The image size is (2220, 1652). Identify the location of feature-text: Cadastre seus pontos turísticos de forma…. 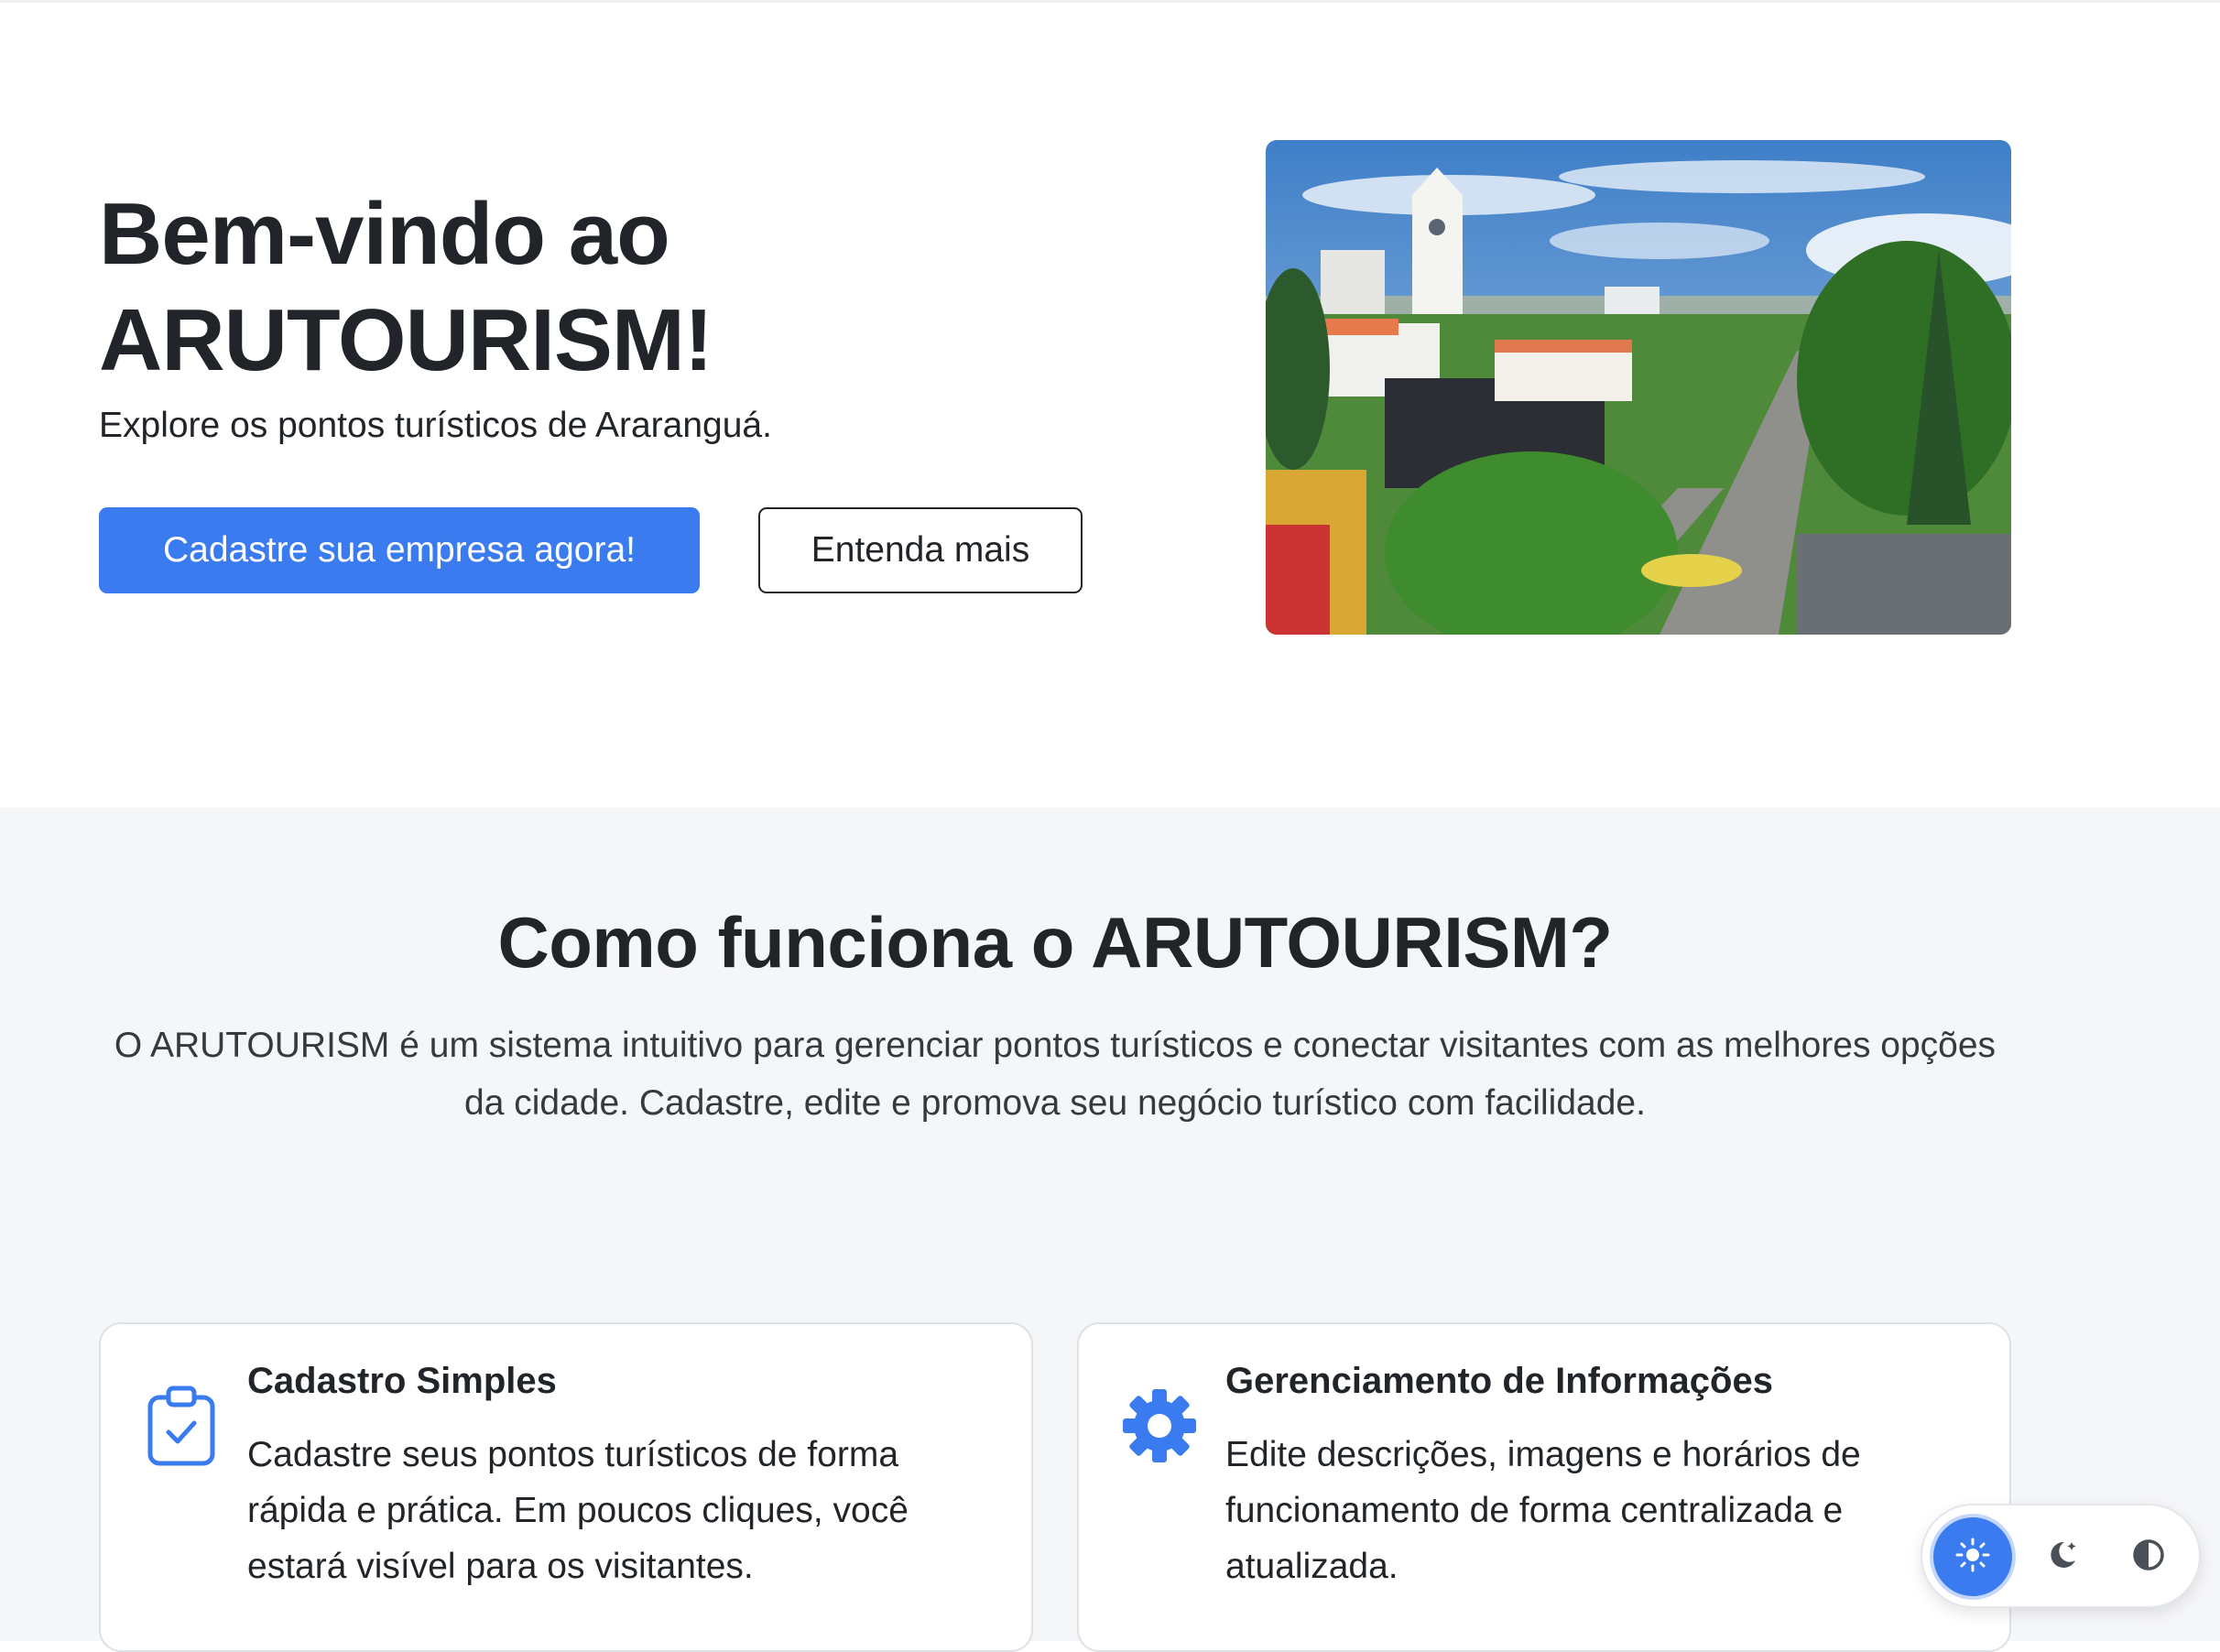
(578, 1511).